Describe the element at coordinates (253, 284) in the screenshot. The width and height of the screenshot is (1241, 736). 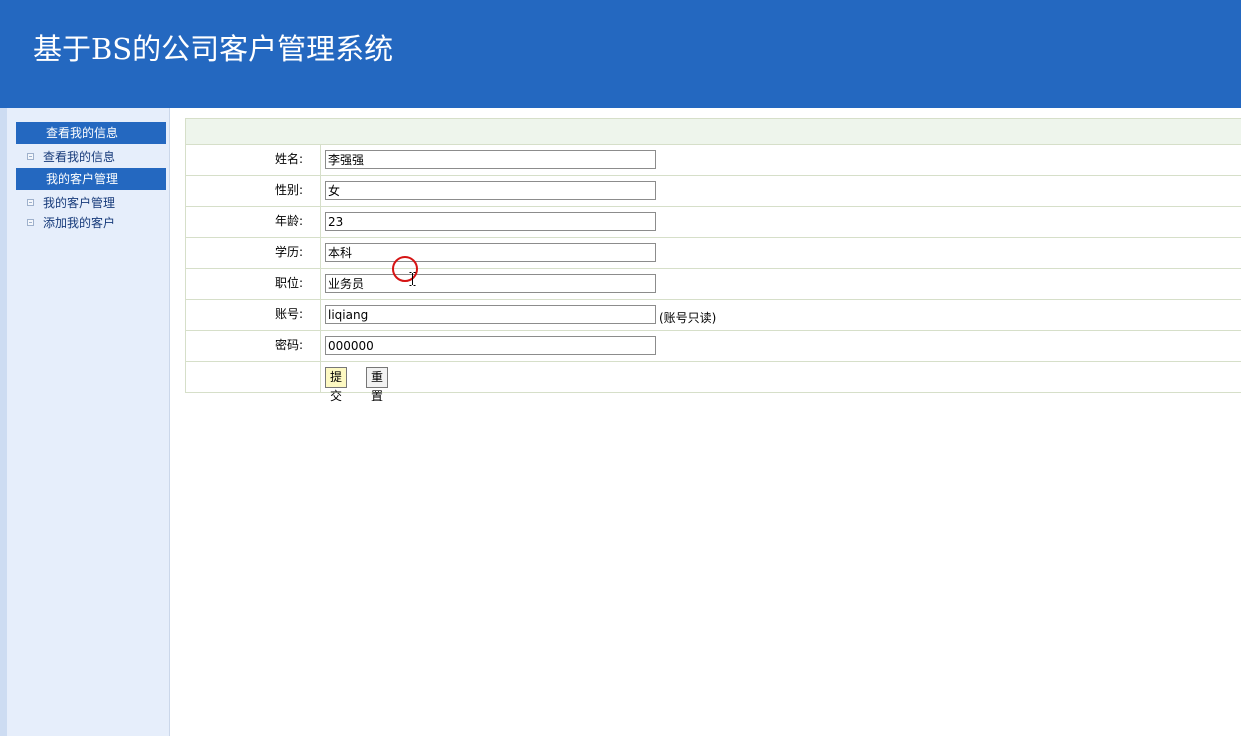
I see `field-label: 职位:` at that location.